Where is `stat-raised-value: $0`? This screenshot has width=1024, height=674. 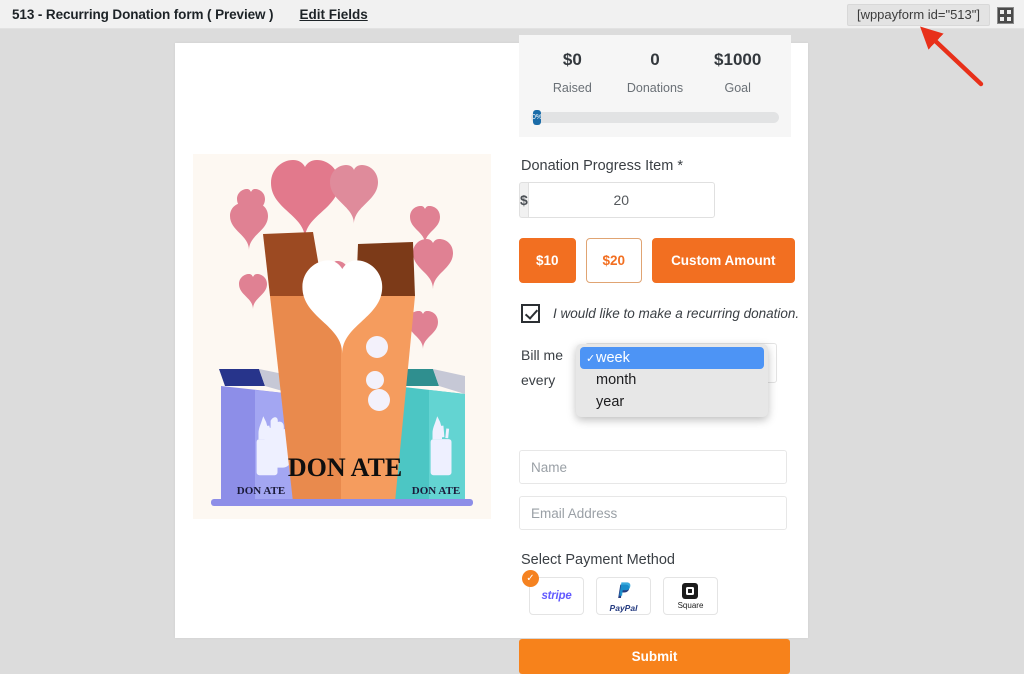 stat-raised-value: $0 is located at coordinates (572, 59).